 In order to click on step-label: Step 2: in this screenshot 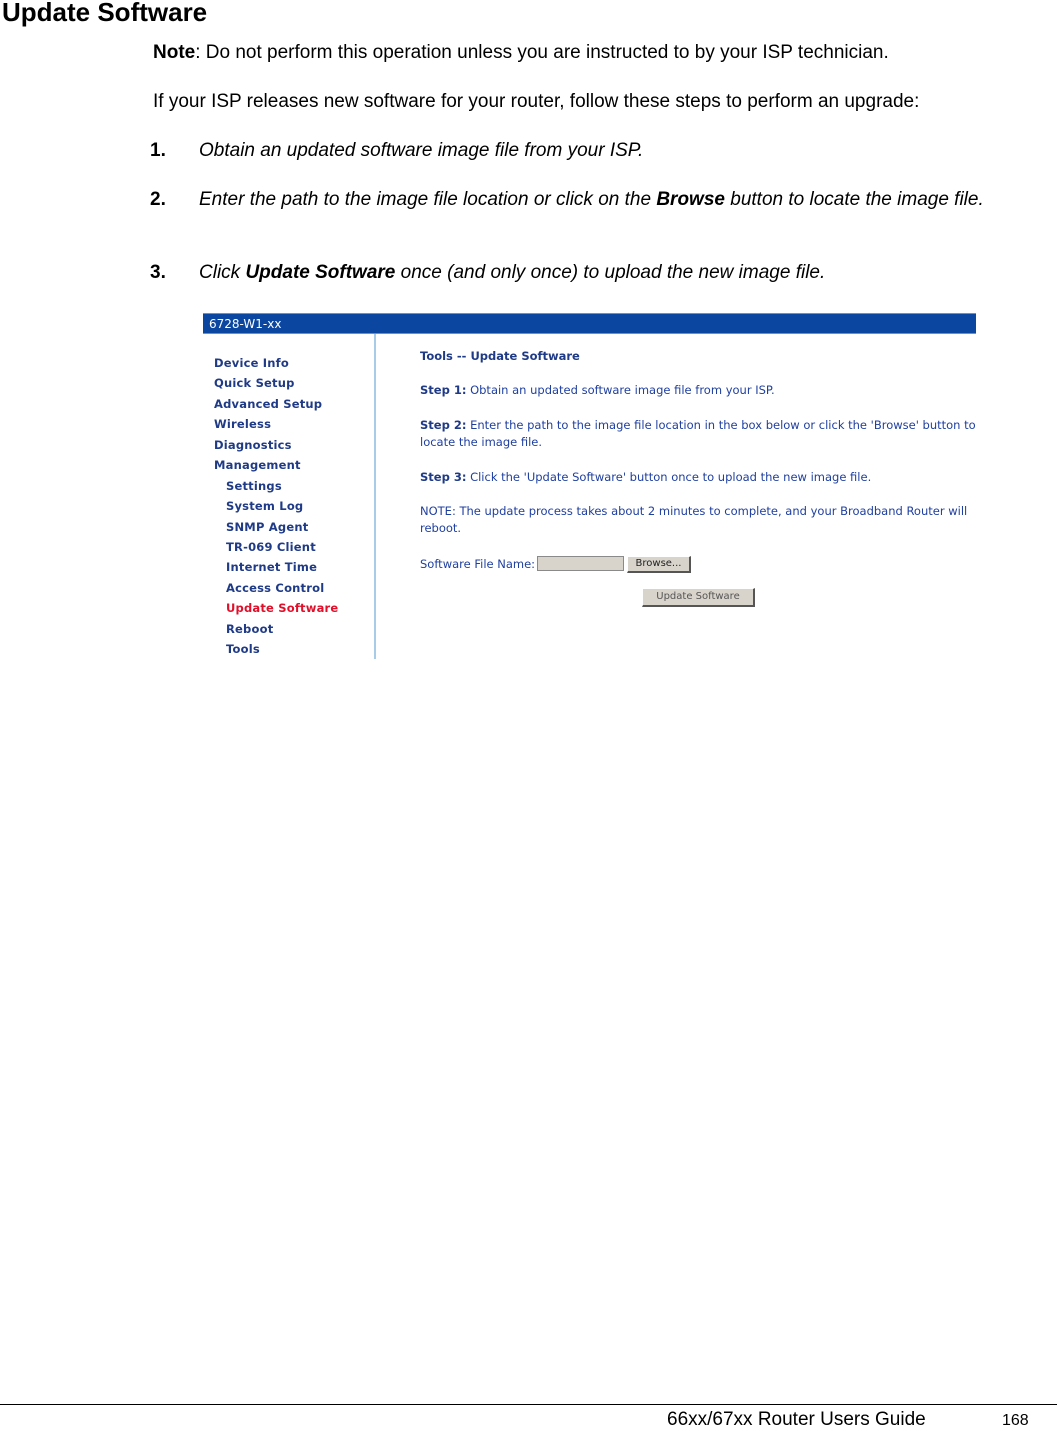, I will do `click(443, 425)`.